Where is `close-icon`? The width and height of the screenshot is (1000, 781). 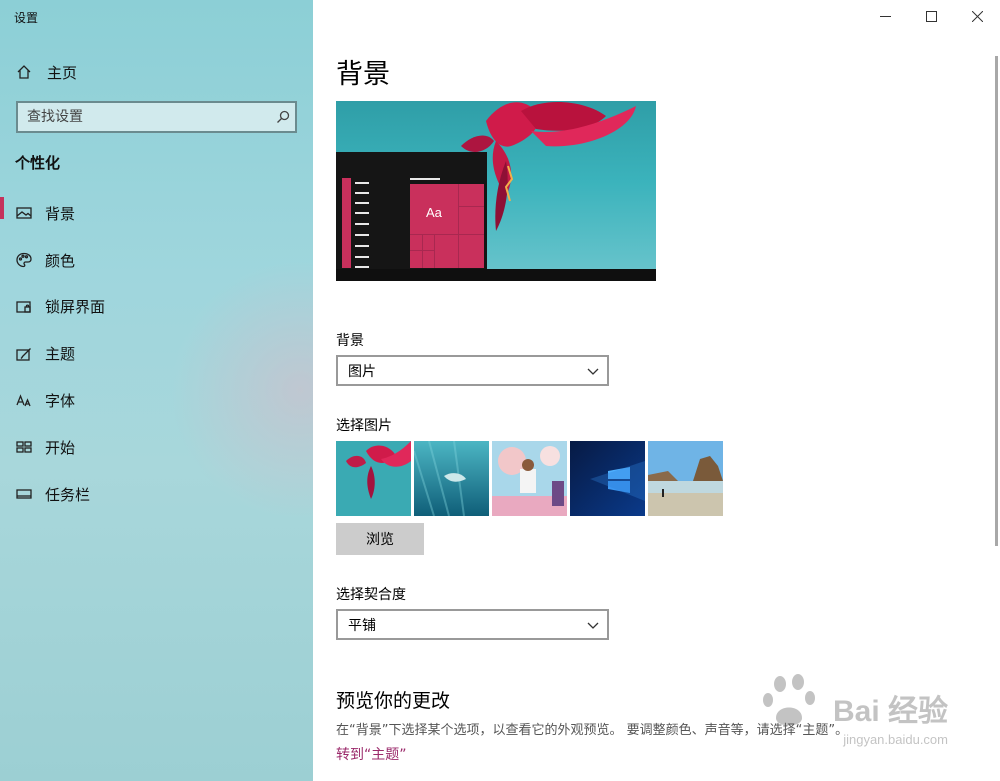 close-icon is located at coordinates (977, 16).